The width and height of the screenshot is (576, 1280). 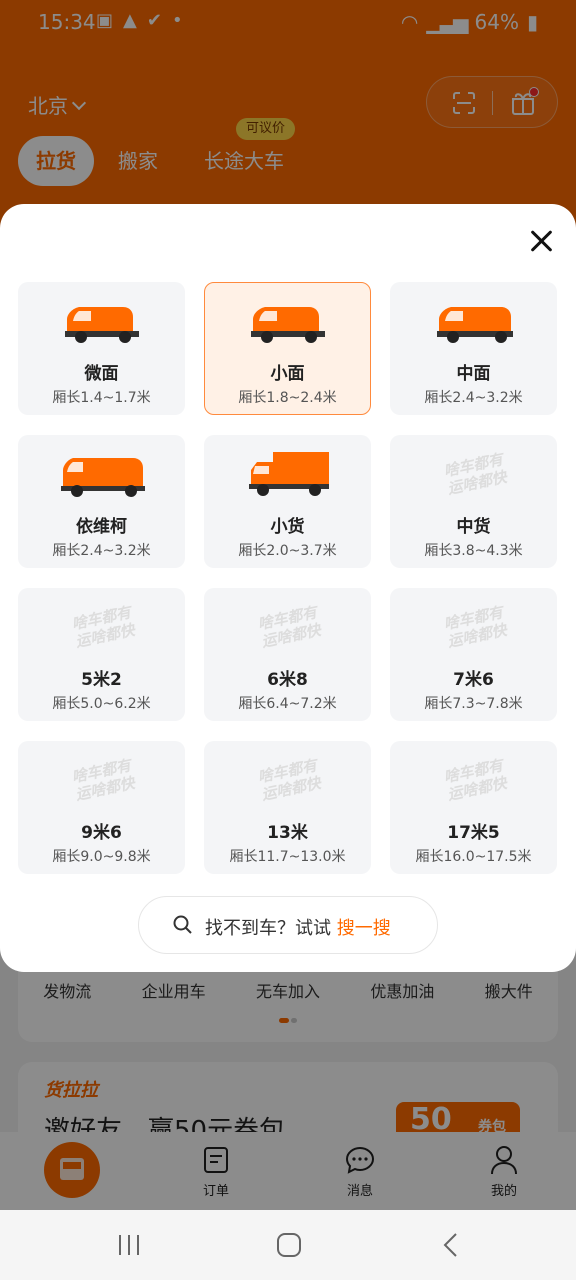 I want to click on vehicle-name: 9米6, so click(x=101, y=833).